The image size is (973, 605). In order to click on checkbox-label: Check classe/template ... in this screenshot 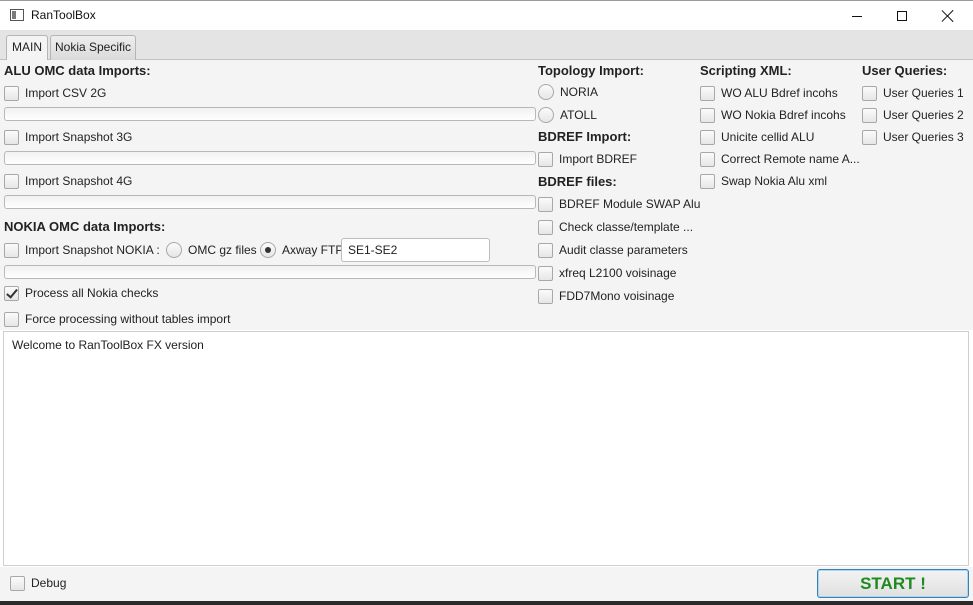, I will do `click(626, 227)`.